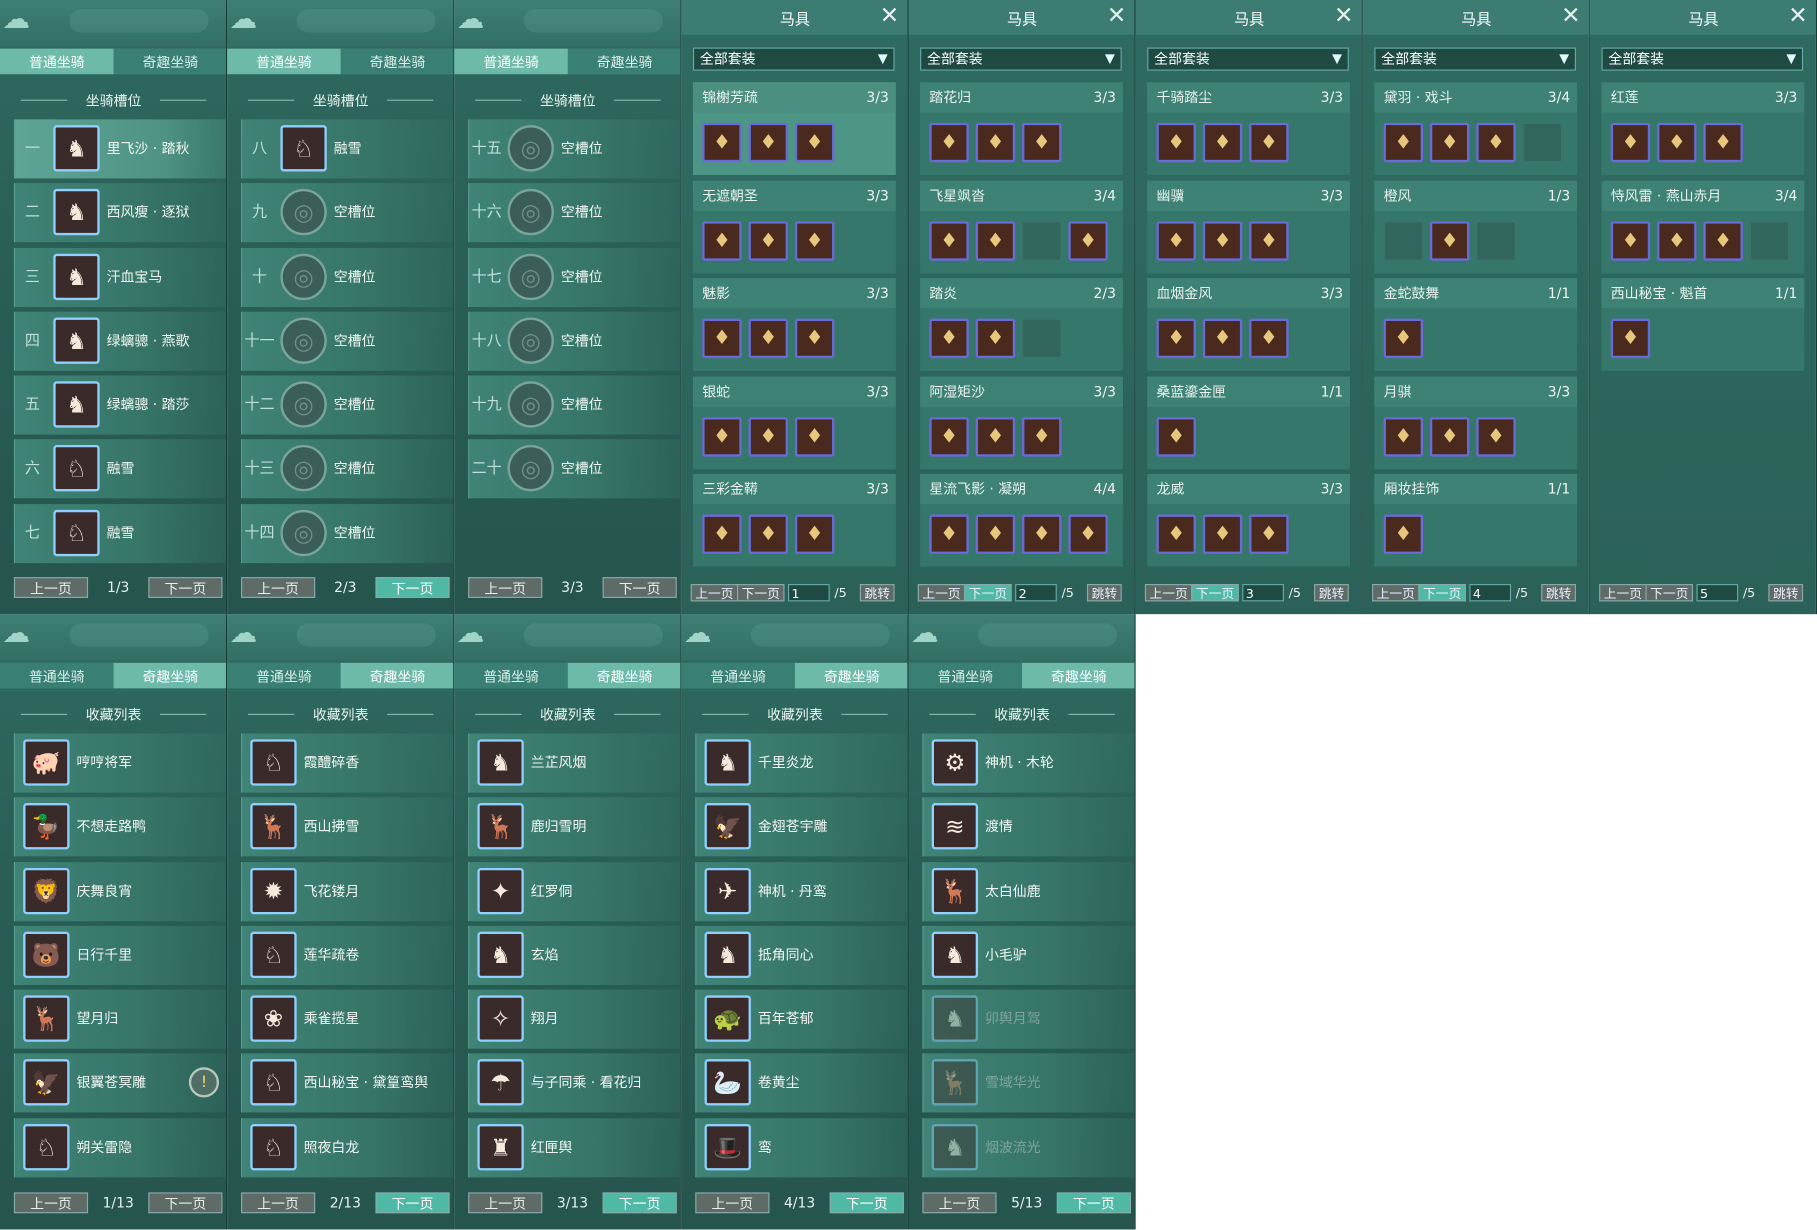  Describe the element at coordinates (574, 277) in the screenshot. I see `slot-row: 十七 ◎ 空槽位` at that location.